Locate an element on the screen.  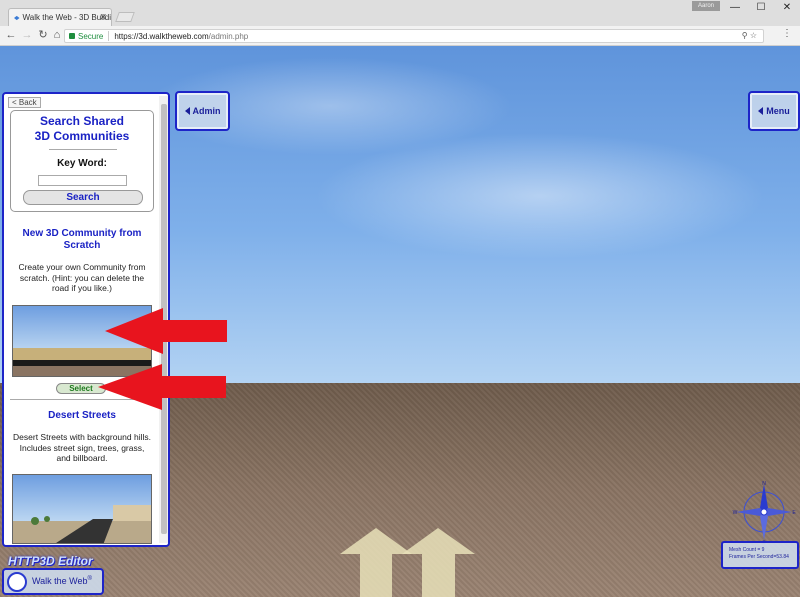
minimize-button: — is located at coordinates (735, 8).